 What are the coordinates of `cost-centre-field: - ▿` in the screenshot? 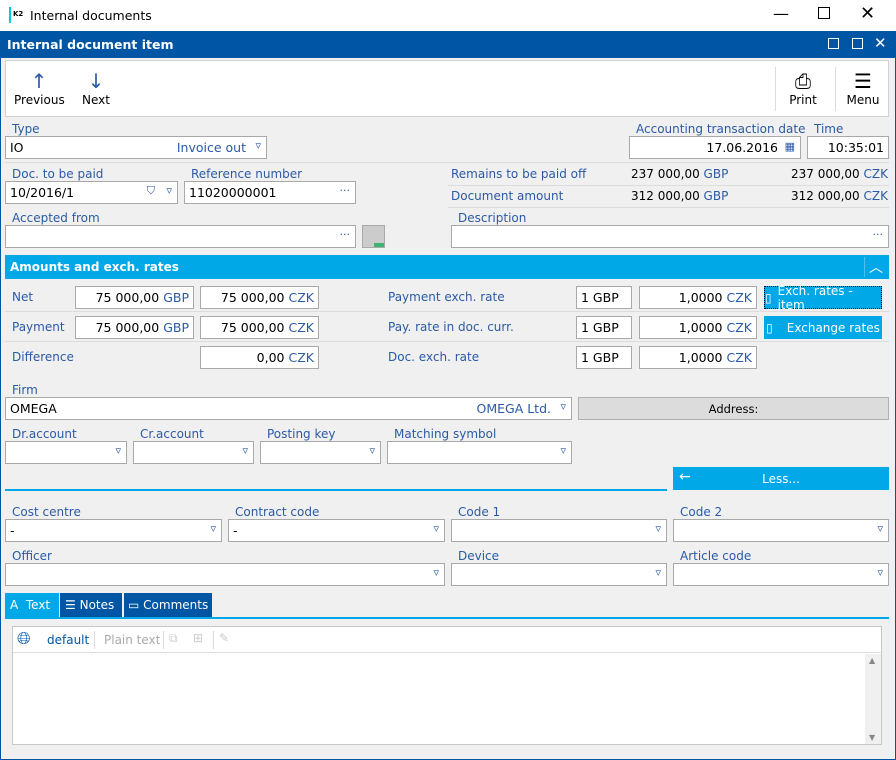 It's located at (113, 530).